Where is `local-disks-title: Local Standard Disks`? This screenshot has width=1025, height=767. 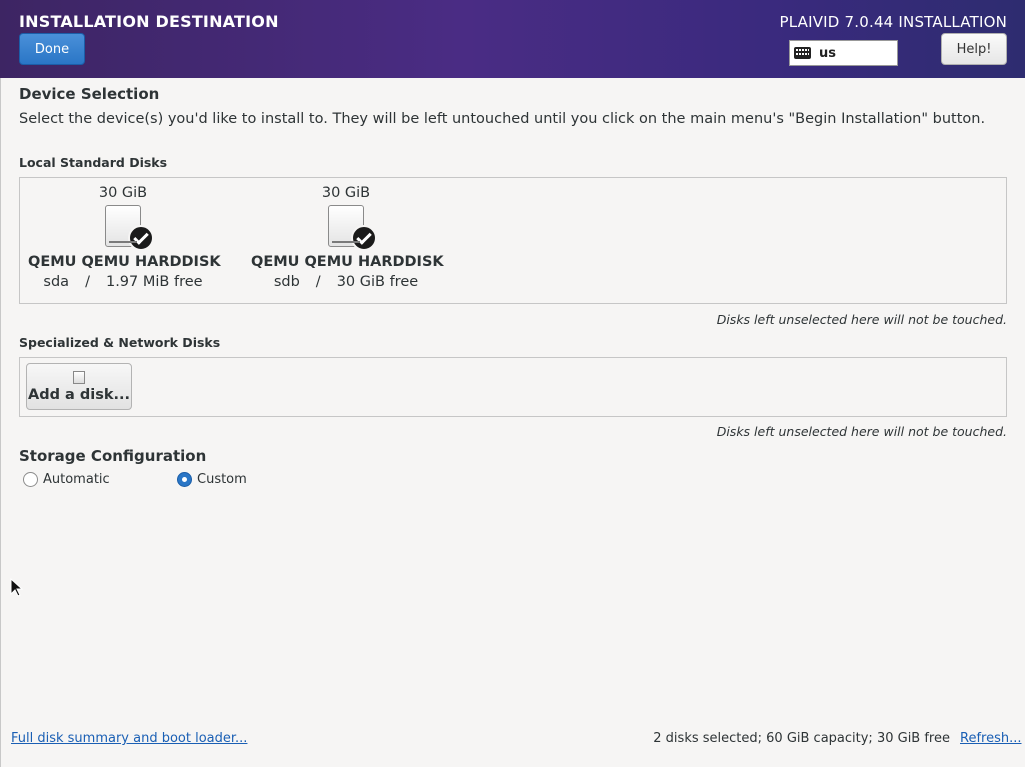
local-disks-title: Local Standard Disks is located at coordinates (93, 162).